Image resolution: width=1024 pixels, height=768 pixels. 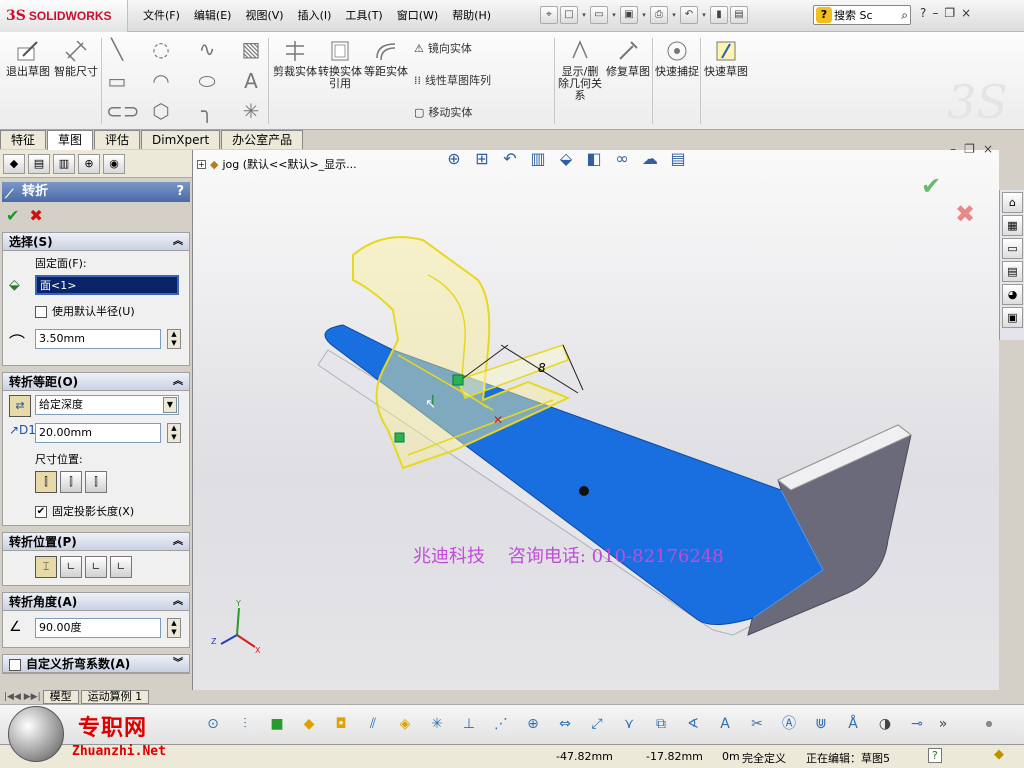 I want to click on tag-icon: ◆, so click(x=999, y=754).